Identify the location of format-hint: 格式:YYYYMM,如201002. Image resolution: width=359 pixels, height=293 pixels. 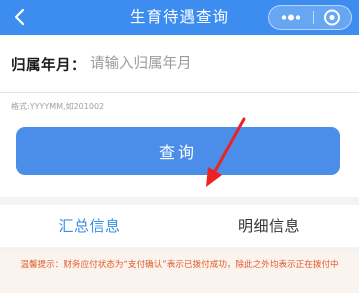
(58, 106).